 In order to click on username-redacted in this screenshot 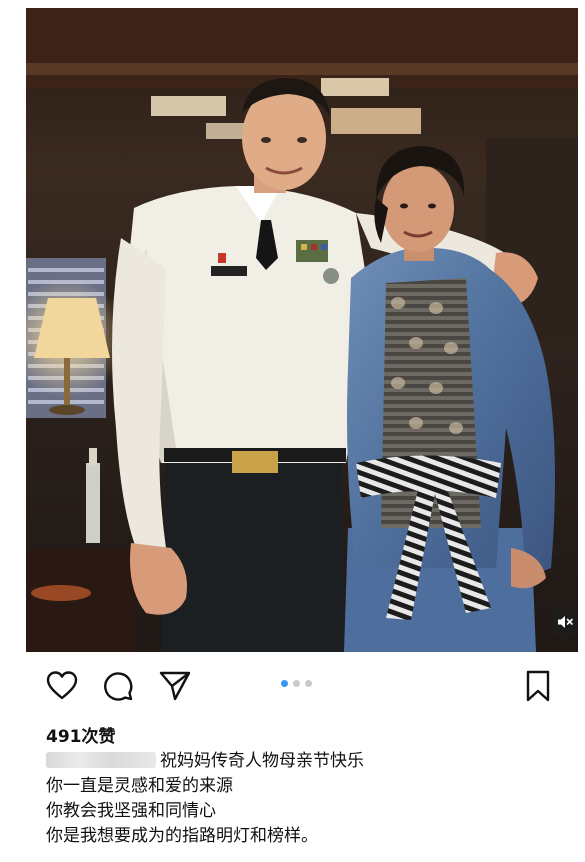, I will do `click(101, 760)`.